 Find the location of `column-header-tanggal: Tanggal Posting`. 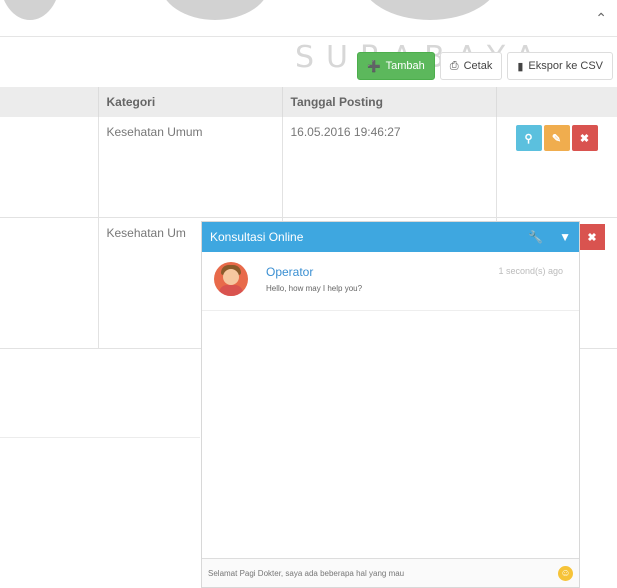

column-header-tanggal: Tanggal Posting is located at coordinates (389, 102).